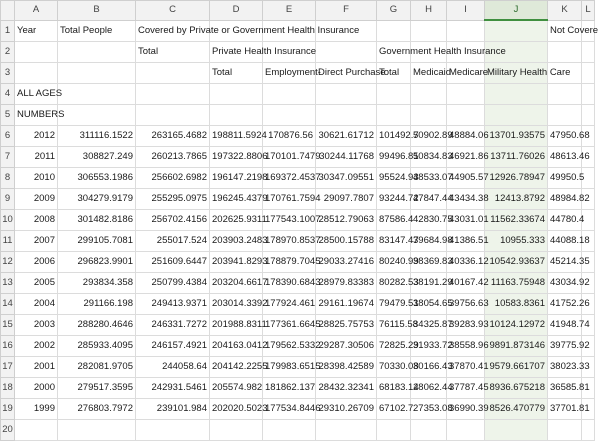 The height and width of the screenshot is (441, 598). What do you see at coordinates (289, 115) in the screenshot?
I see `cell-e5` at bounding box center [289, 115].